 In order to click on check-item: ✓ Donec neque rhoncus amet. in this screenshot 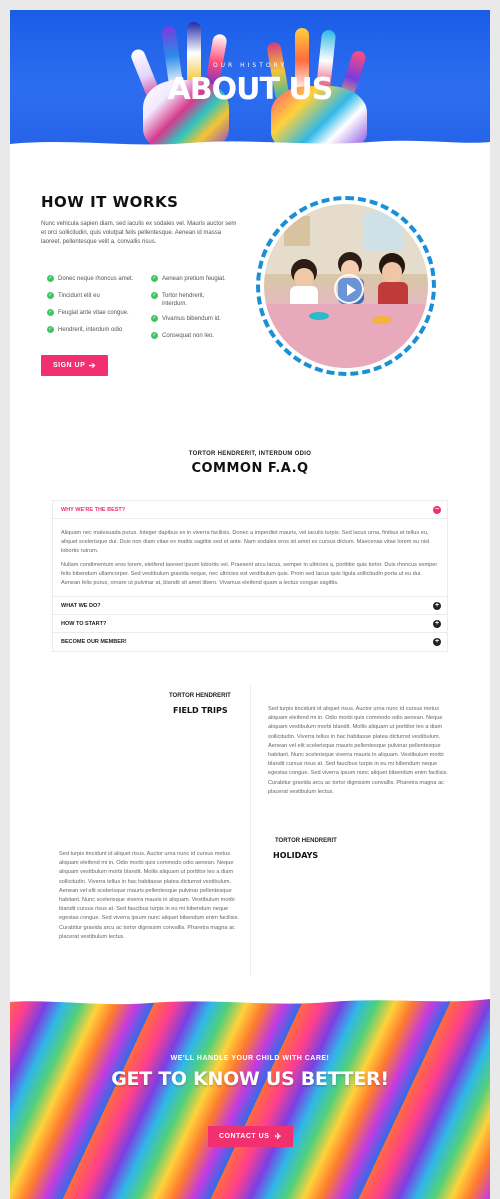, I will do `click(91, 279)`.